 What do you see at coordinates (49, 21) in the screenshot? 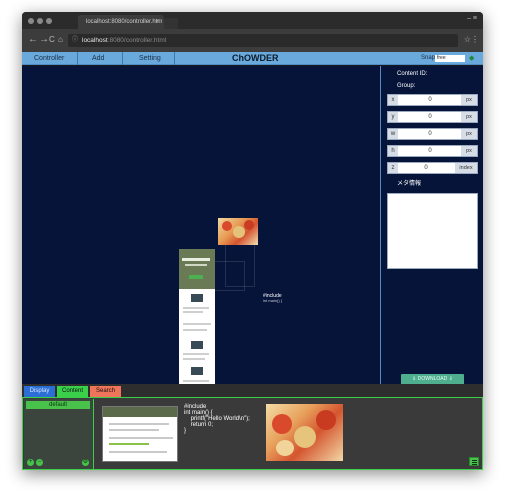
I see `window-zoom-dot` at bounding box center [49, 21].